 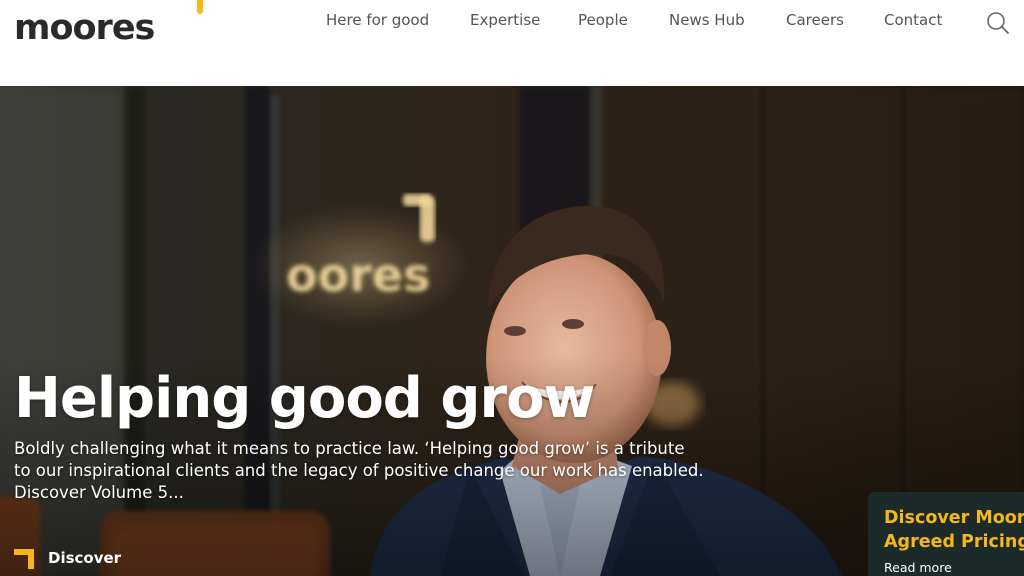 What do you see at coordinates (815, 20) in the screenshot?
I see `nav-item-careers: Careers` at bounding box center [815, 20].